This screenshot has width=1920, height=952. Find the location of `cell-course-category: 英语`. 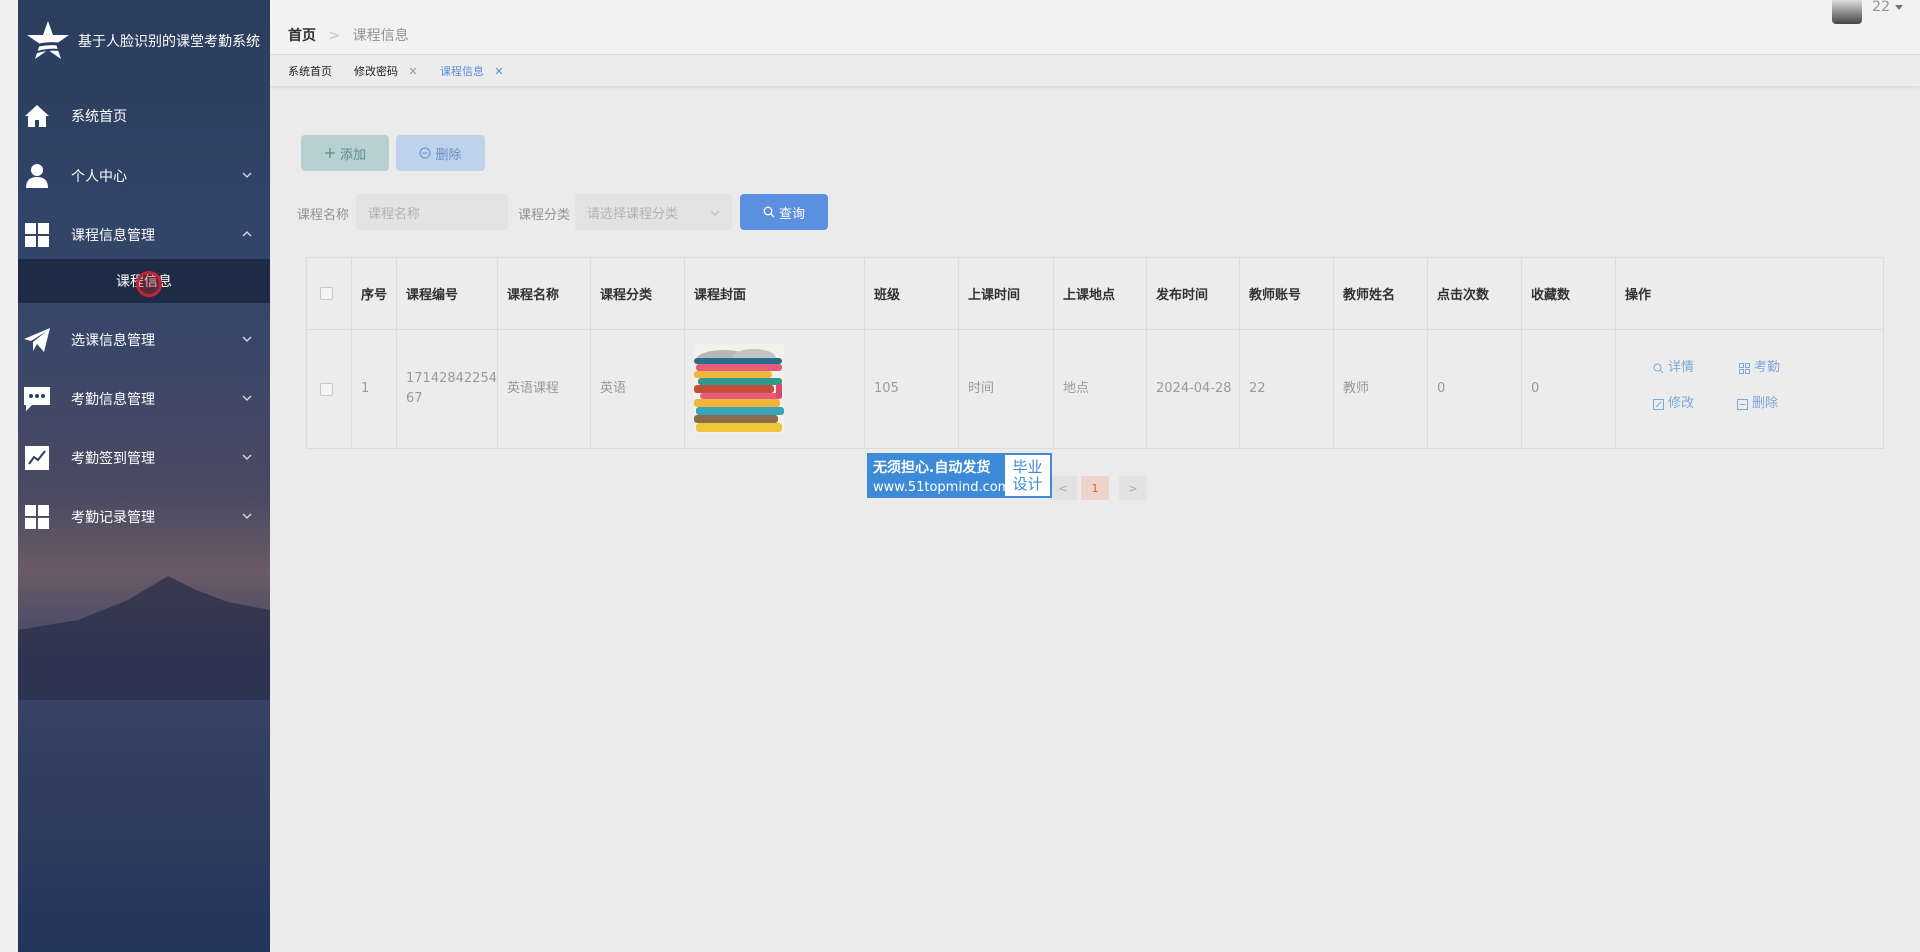

cell-course-category: 英语 is located at coordinates (638, 389).